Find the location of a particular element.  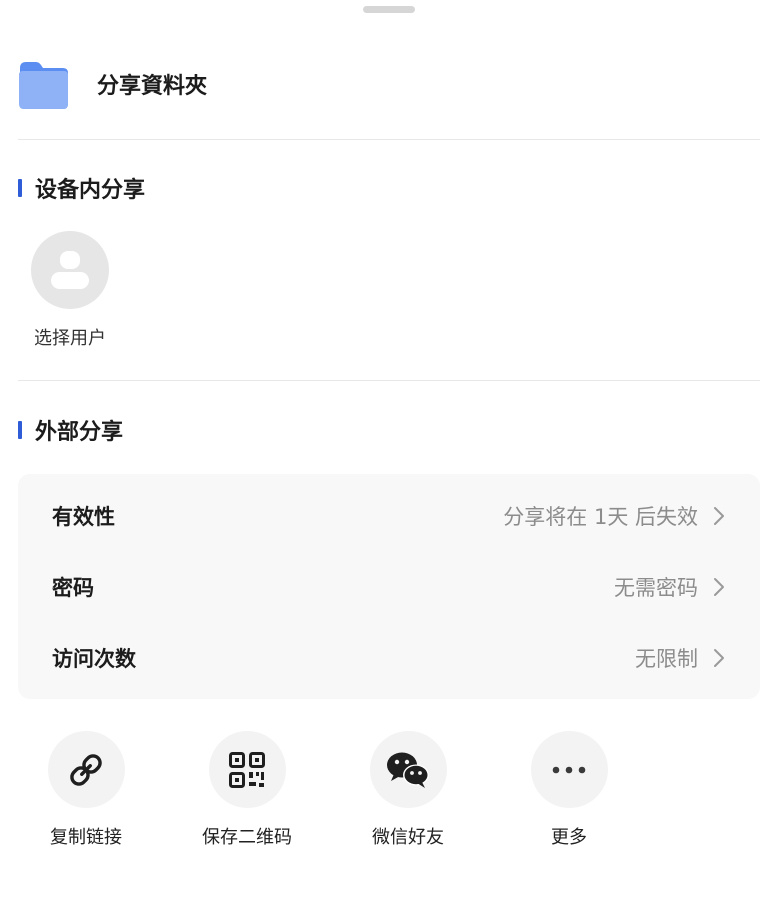

copy-link-button: 复制链接 is located at coordinates (86, 790).